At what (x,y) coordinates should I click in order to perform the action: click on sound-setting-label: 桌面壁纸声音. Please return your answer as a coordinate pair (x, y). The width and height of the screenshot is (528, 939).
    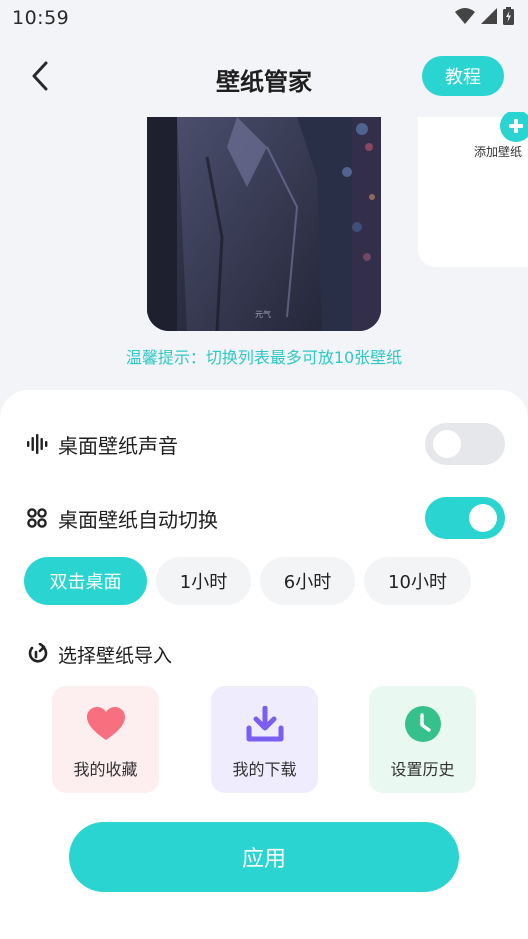
    Looking at the image, I should click on (118, 445).